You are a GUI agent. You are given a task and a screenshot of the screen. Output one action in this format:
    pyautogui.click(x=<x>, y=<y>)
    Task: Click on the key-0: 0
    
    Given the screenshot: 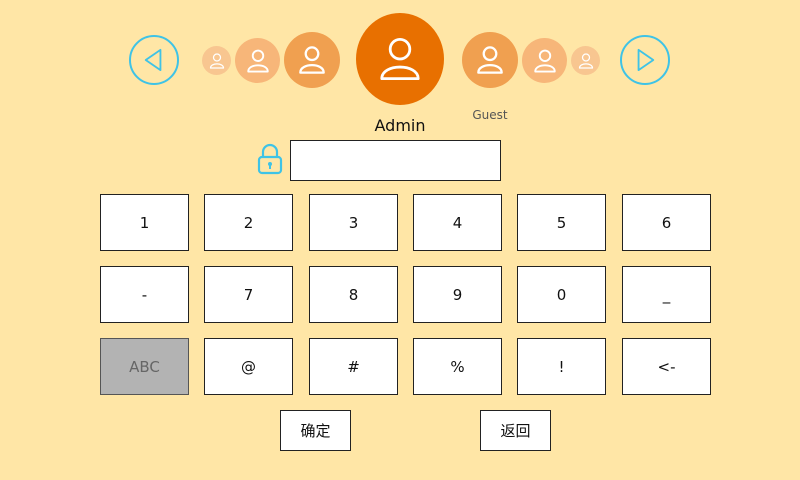 What is the action you would take?
    pyautogui.click(x=561, y=294)
    